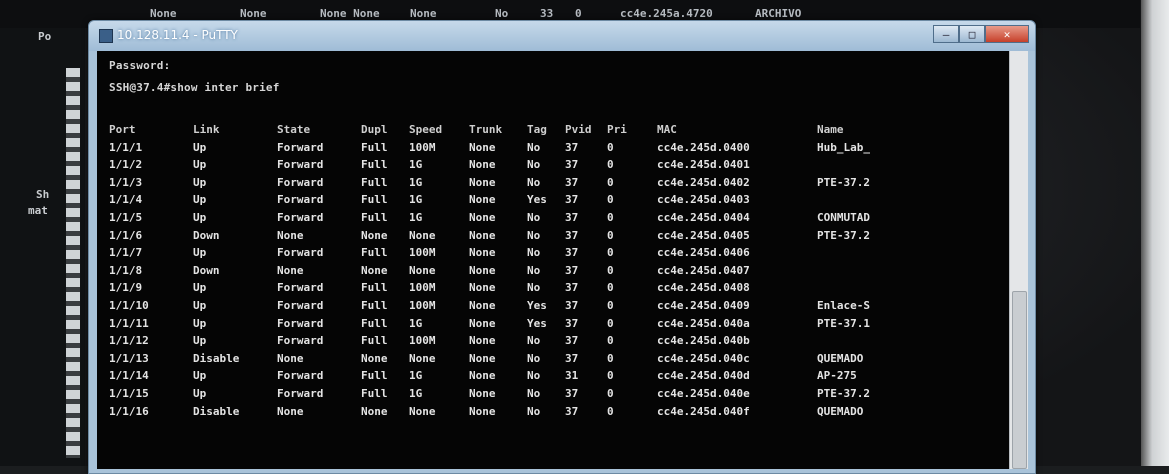 This screenshot has height=474, width=1169. Describe the element at coordinates (1007, 34) in the screenshot. I see `close-button: ✕` at that location.